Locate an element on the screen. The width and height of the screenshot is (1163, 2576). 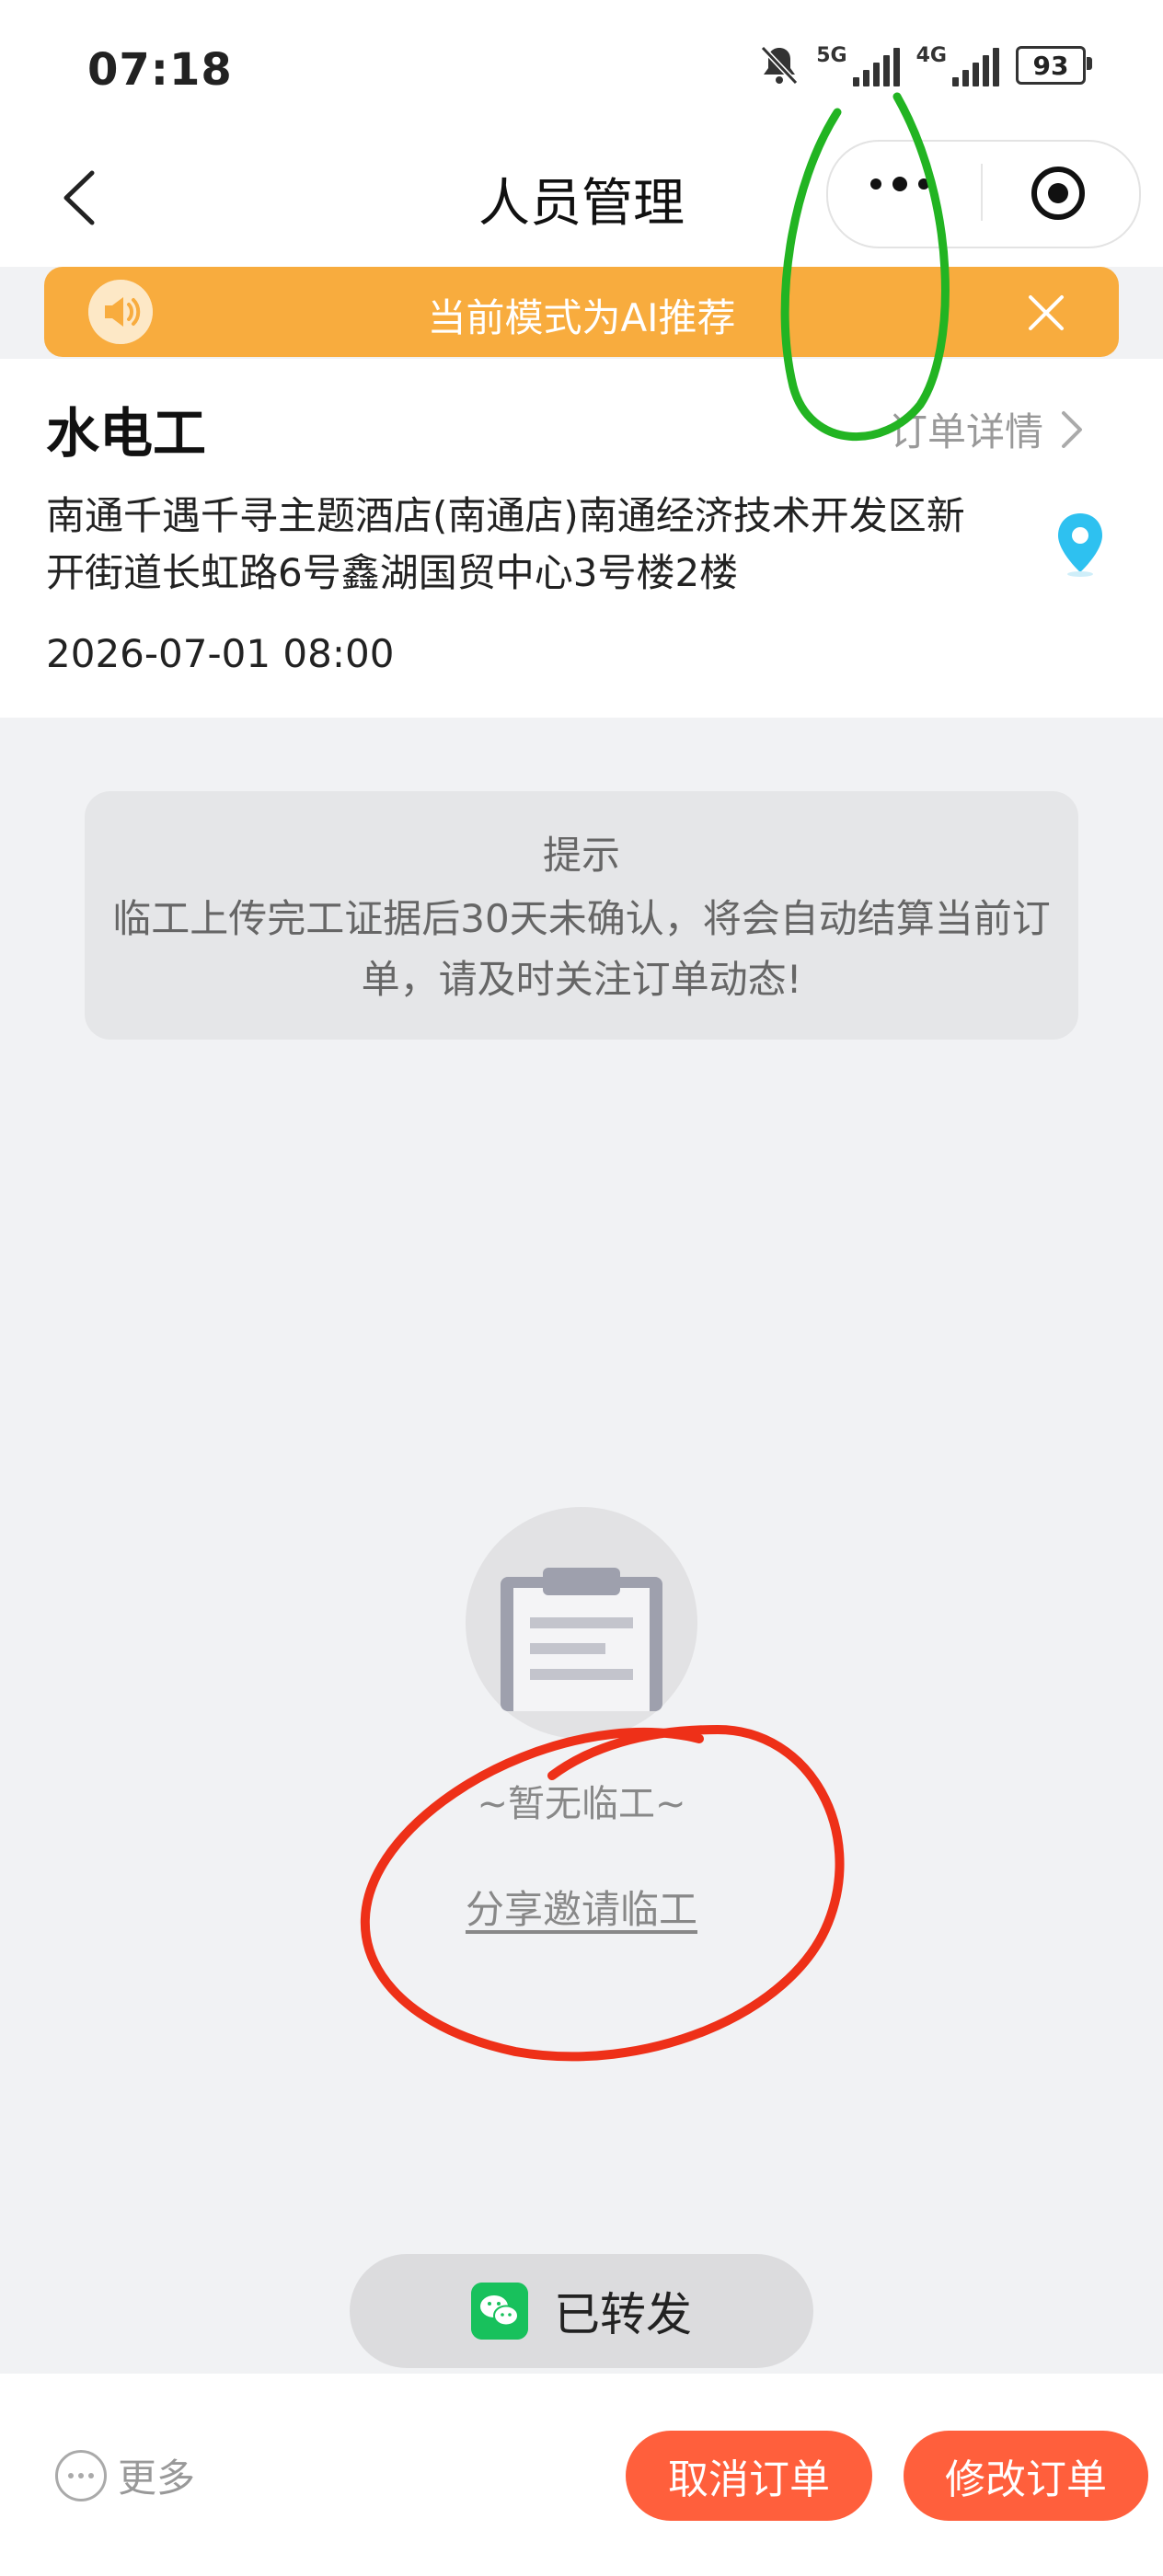
order-datetime: 2026-07-01 08:00 is located at coordinates (220, 653).